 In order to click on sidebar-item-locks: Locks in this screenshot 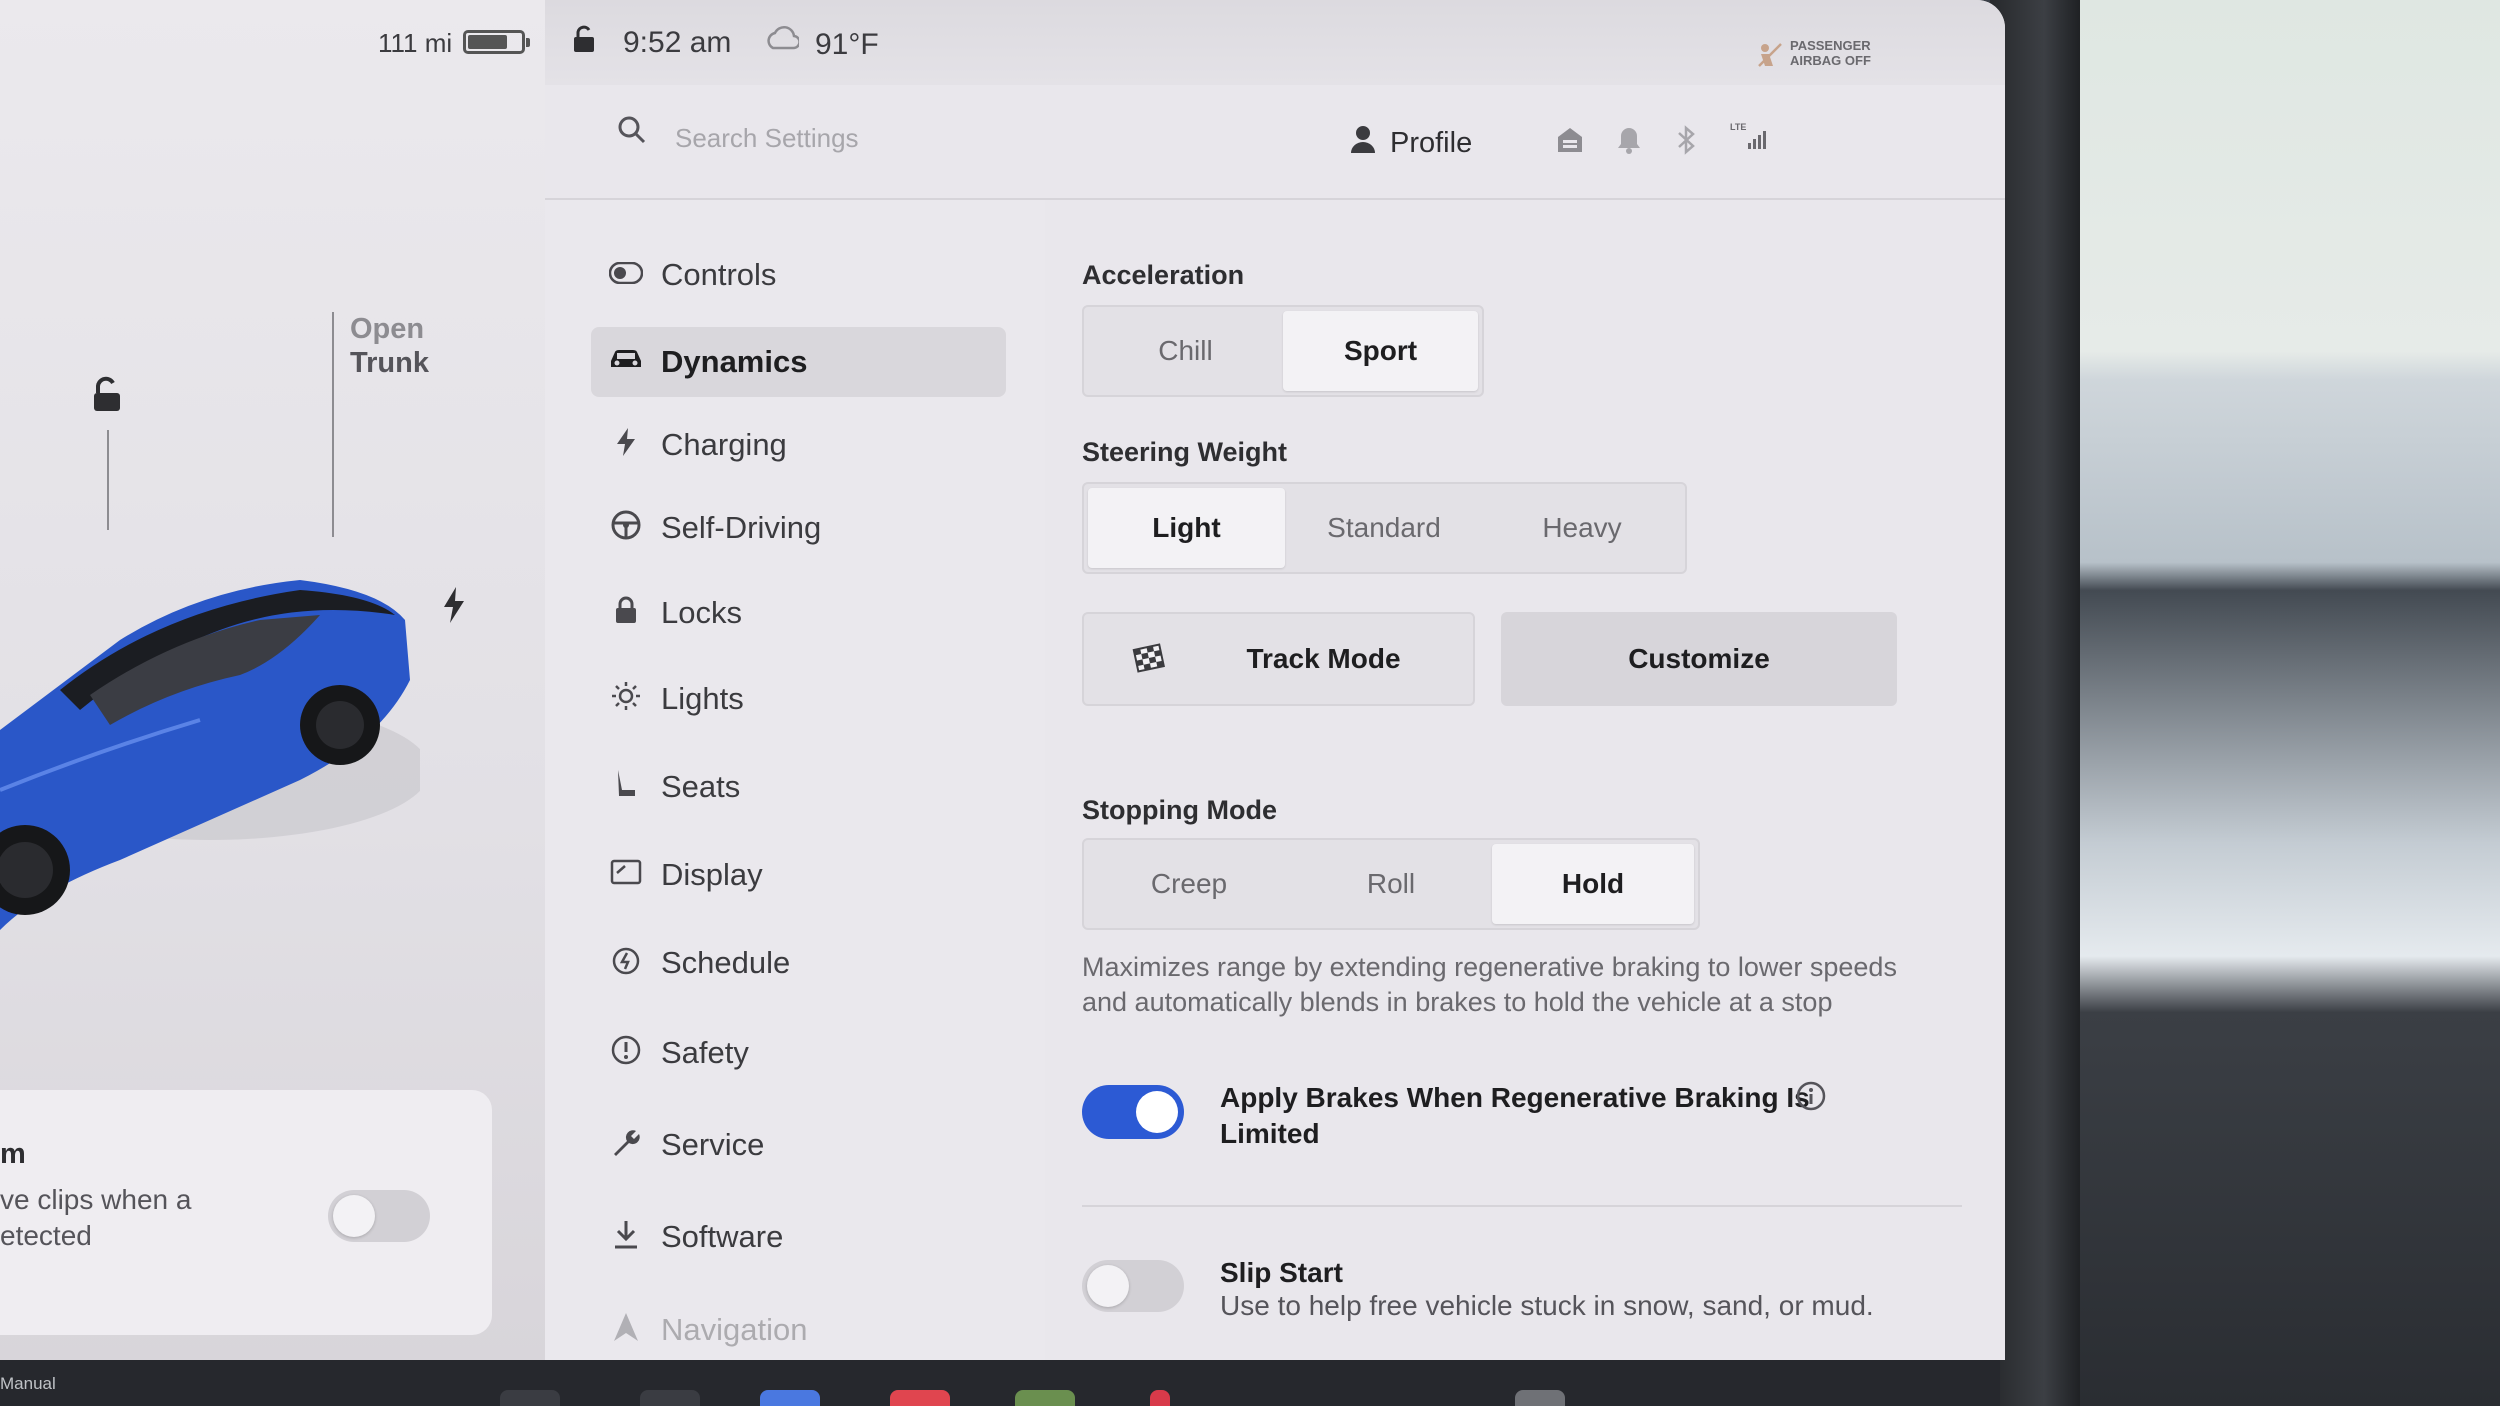, I will do `click(798, 613)`.